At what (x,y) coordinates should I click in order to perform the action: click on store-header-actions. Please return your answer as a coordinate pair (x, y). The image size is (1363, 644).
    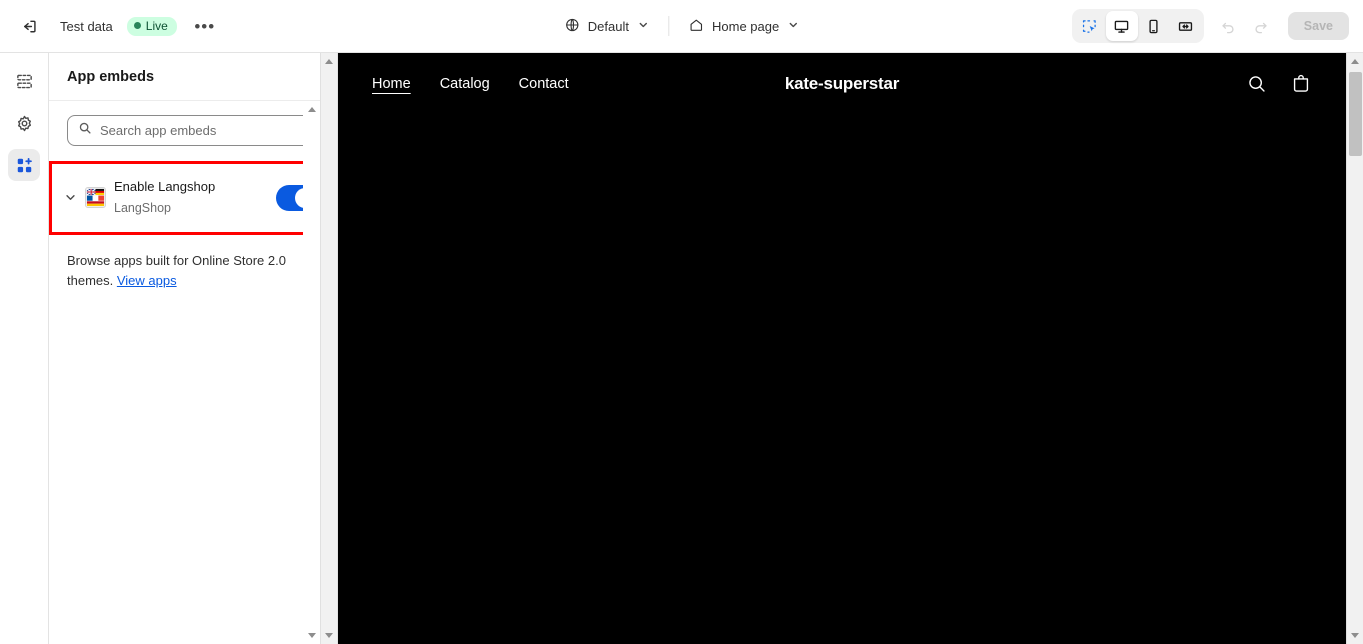
    Looking at the image, I should click on (1279, 84).